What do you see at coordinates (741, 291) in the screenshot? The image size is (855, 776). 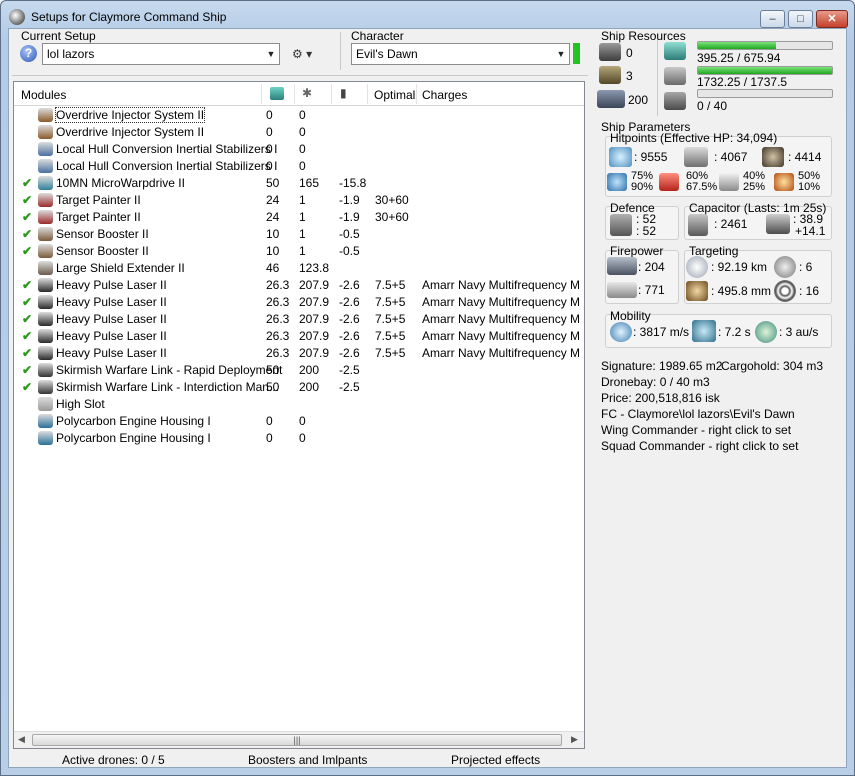 I see `scan-resolution: : 495.8 mm` at bounding box center [741, 291].